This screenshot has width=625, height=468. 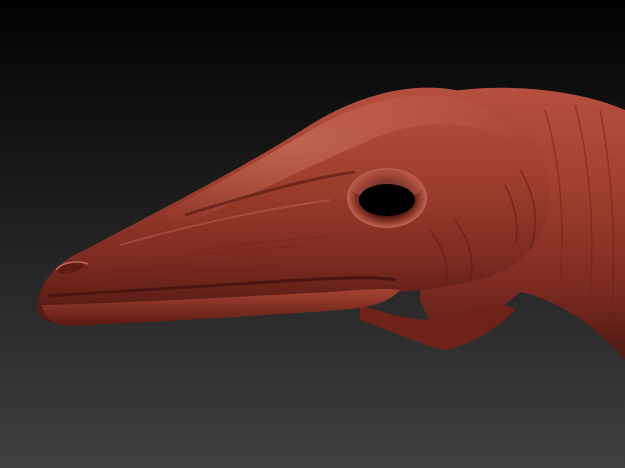 I want to click on eye-opening, so click(x=387, y=200).